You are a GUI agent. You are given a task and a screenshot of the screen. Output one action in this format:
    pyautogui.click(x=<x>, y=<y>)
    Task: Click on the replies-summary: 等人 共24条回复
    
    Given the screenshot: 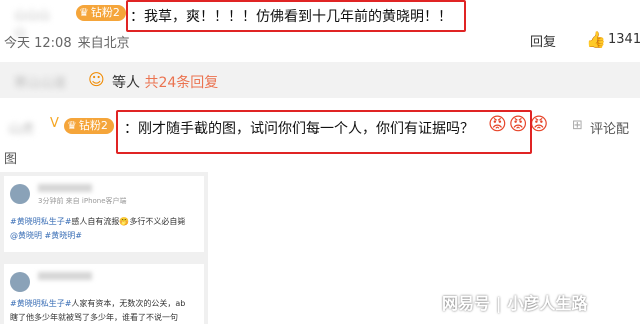 What is the action you would take?
    pyautogui.click(x=165, y=82)
    